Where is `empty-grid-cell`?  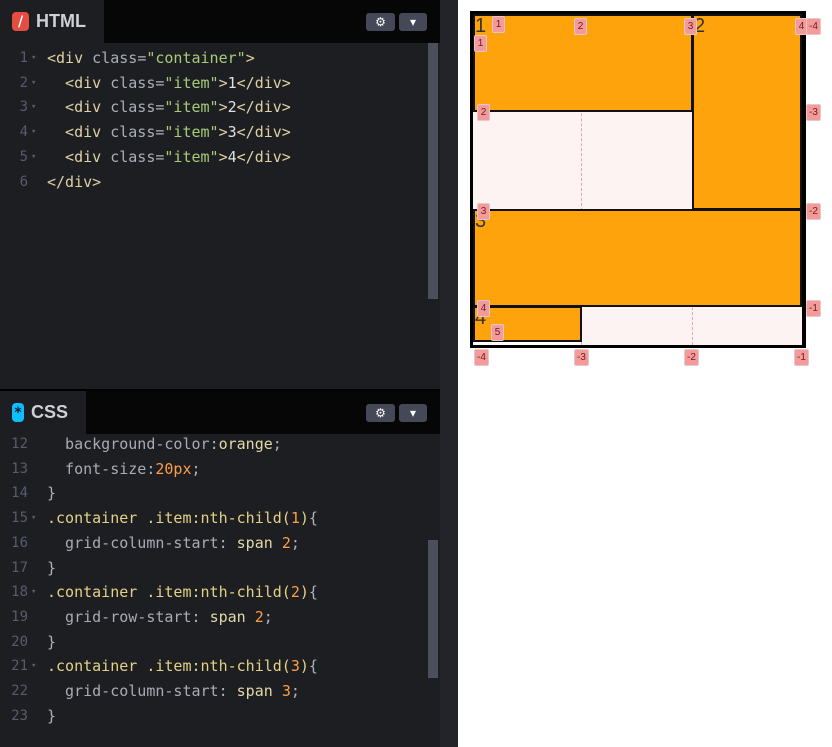
empty-grid-cell is located at coordinates (583, 159).